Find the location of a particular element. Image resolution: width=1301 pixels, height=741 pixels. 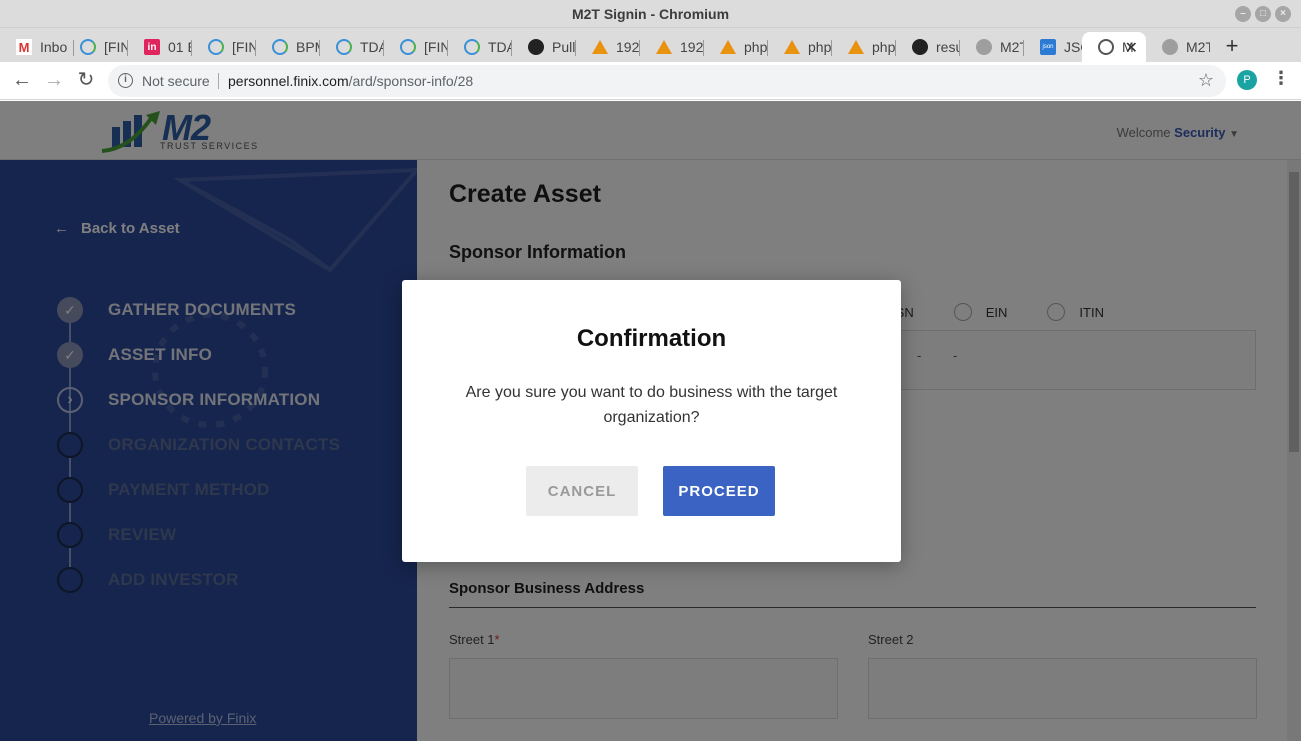

browser-tab: M Inbo is located at coordinates (37, 47).